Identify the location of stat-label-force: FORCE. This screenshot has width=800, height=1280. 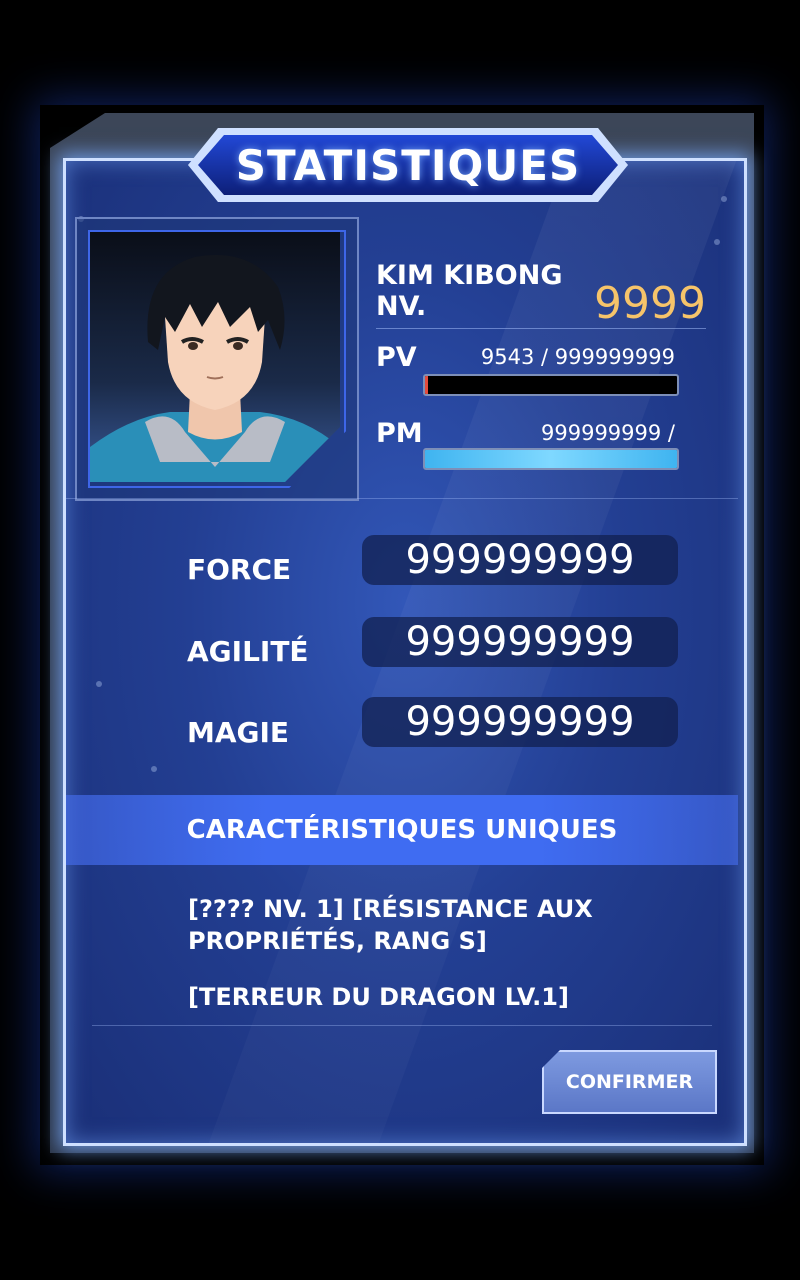
(239, 569).